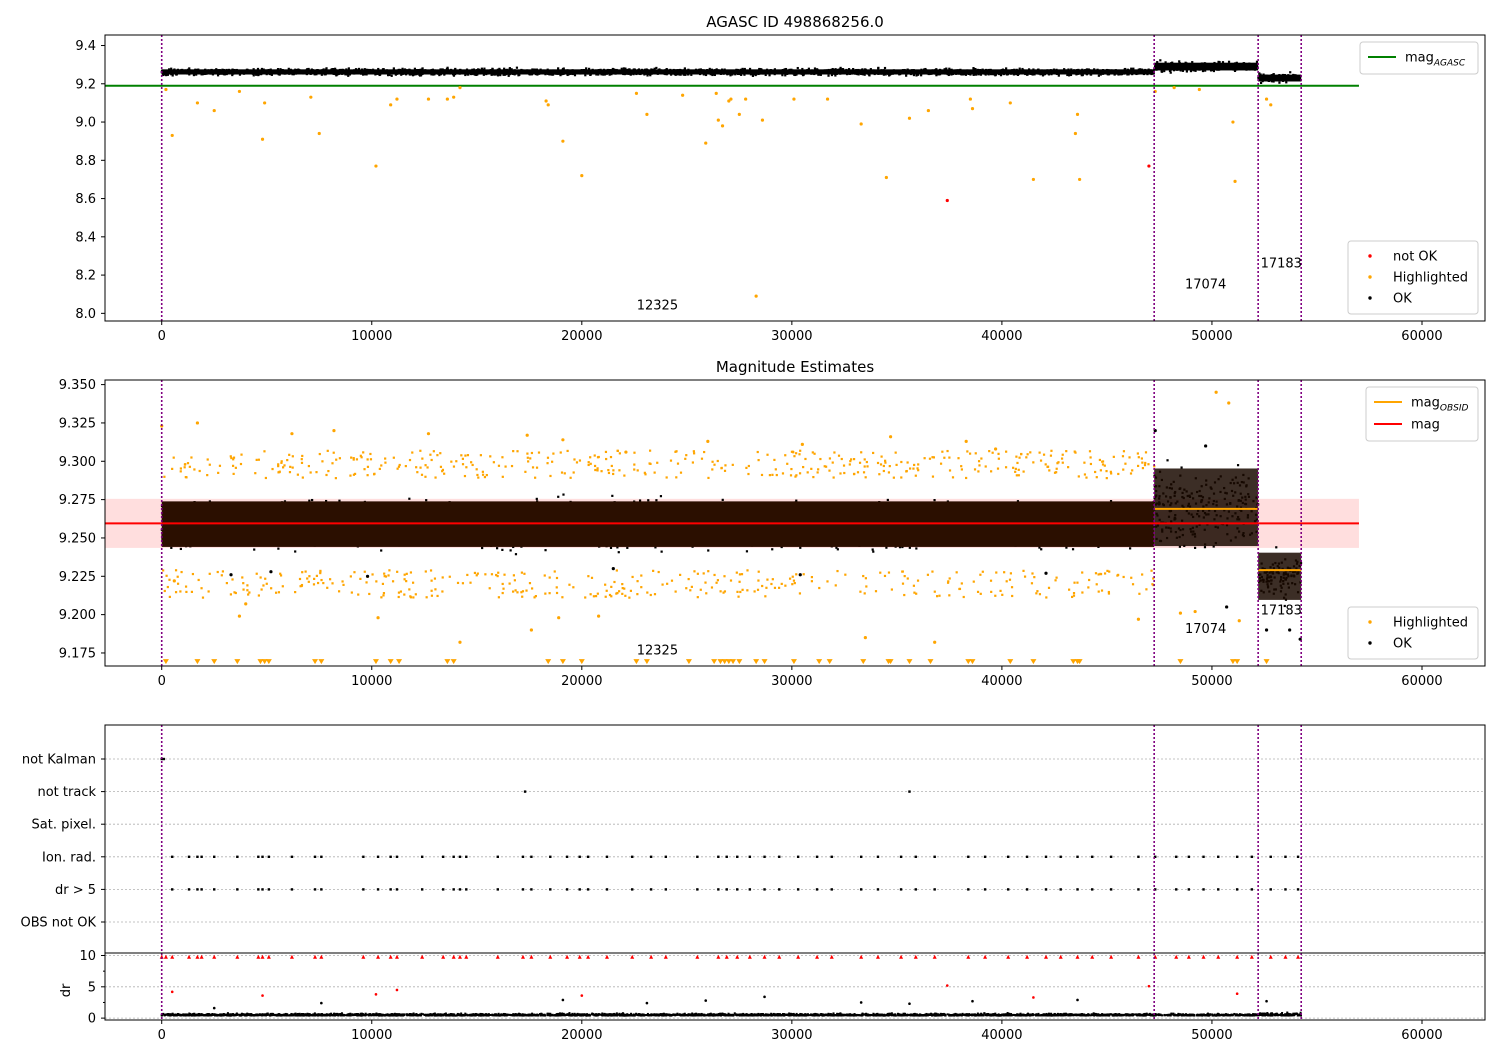  Describe the element at coordinates (162, 336) in the screenshot. I see `x-tick-label: 0` at that location.